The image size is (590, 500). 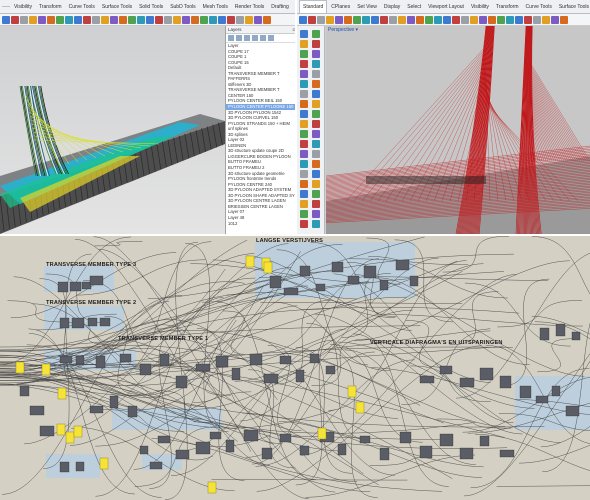 I want to click on filter-icon, so click(x=271, y=38).